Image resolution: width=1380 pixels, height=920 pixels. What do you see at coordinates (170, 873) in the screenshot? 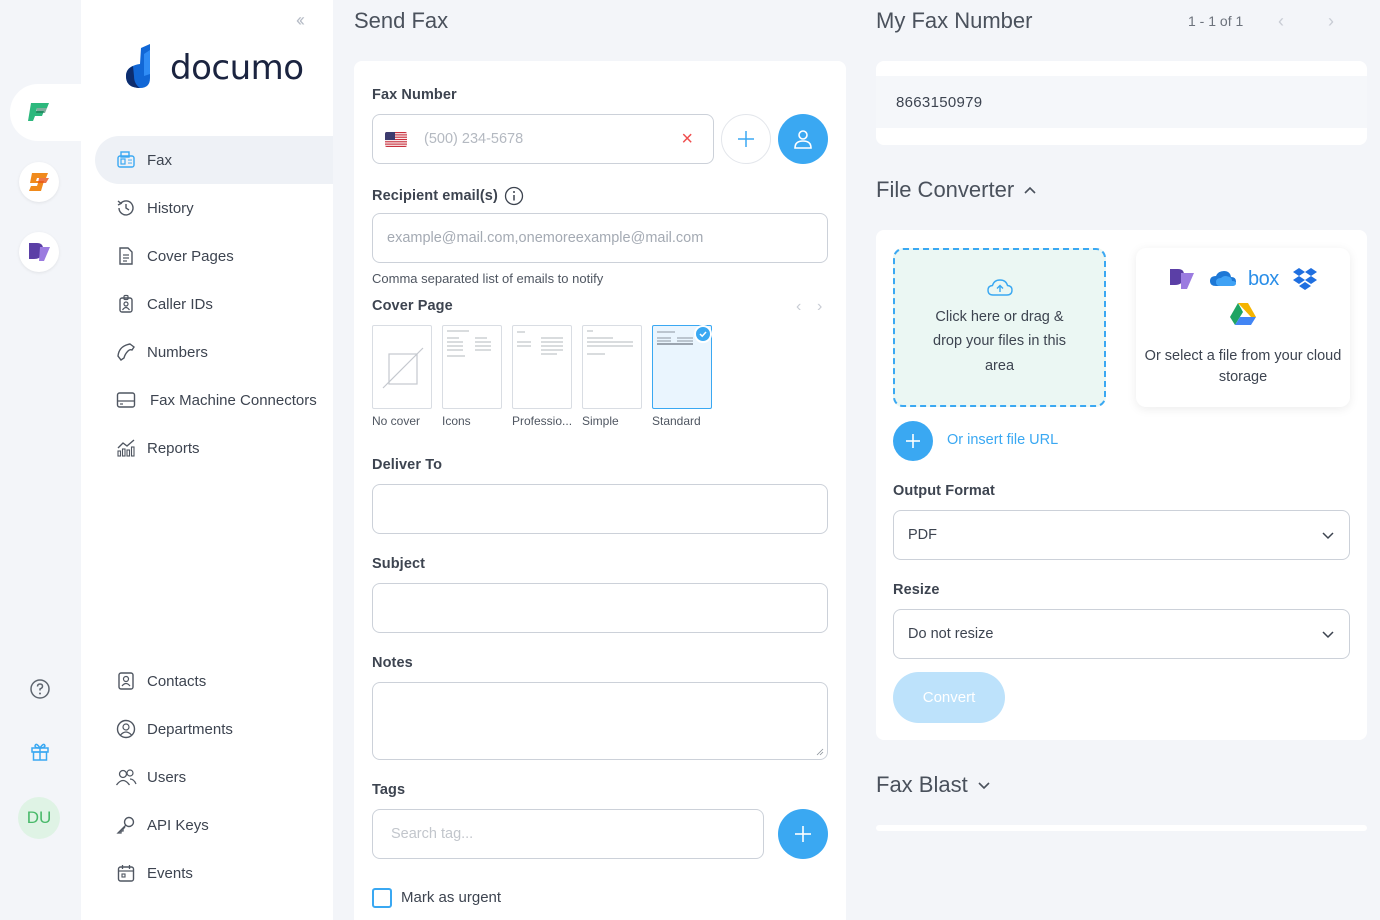
I see `nav-label: Events` at bounding box center [170, 873].